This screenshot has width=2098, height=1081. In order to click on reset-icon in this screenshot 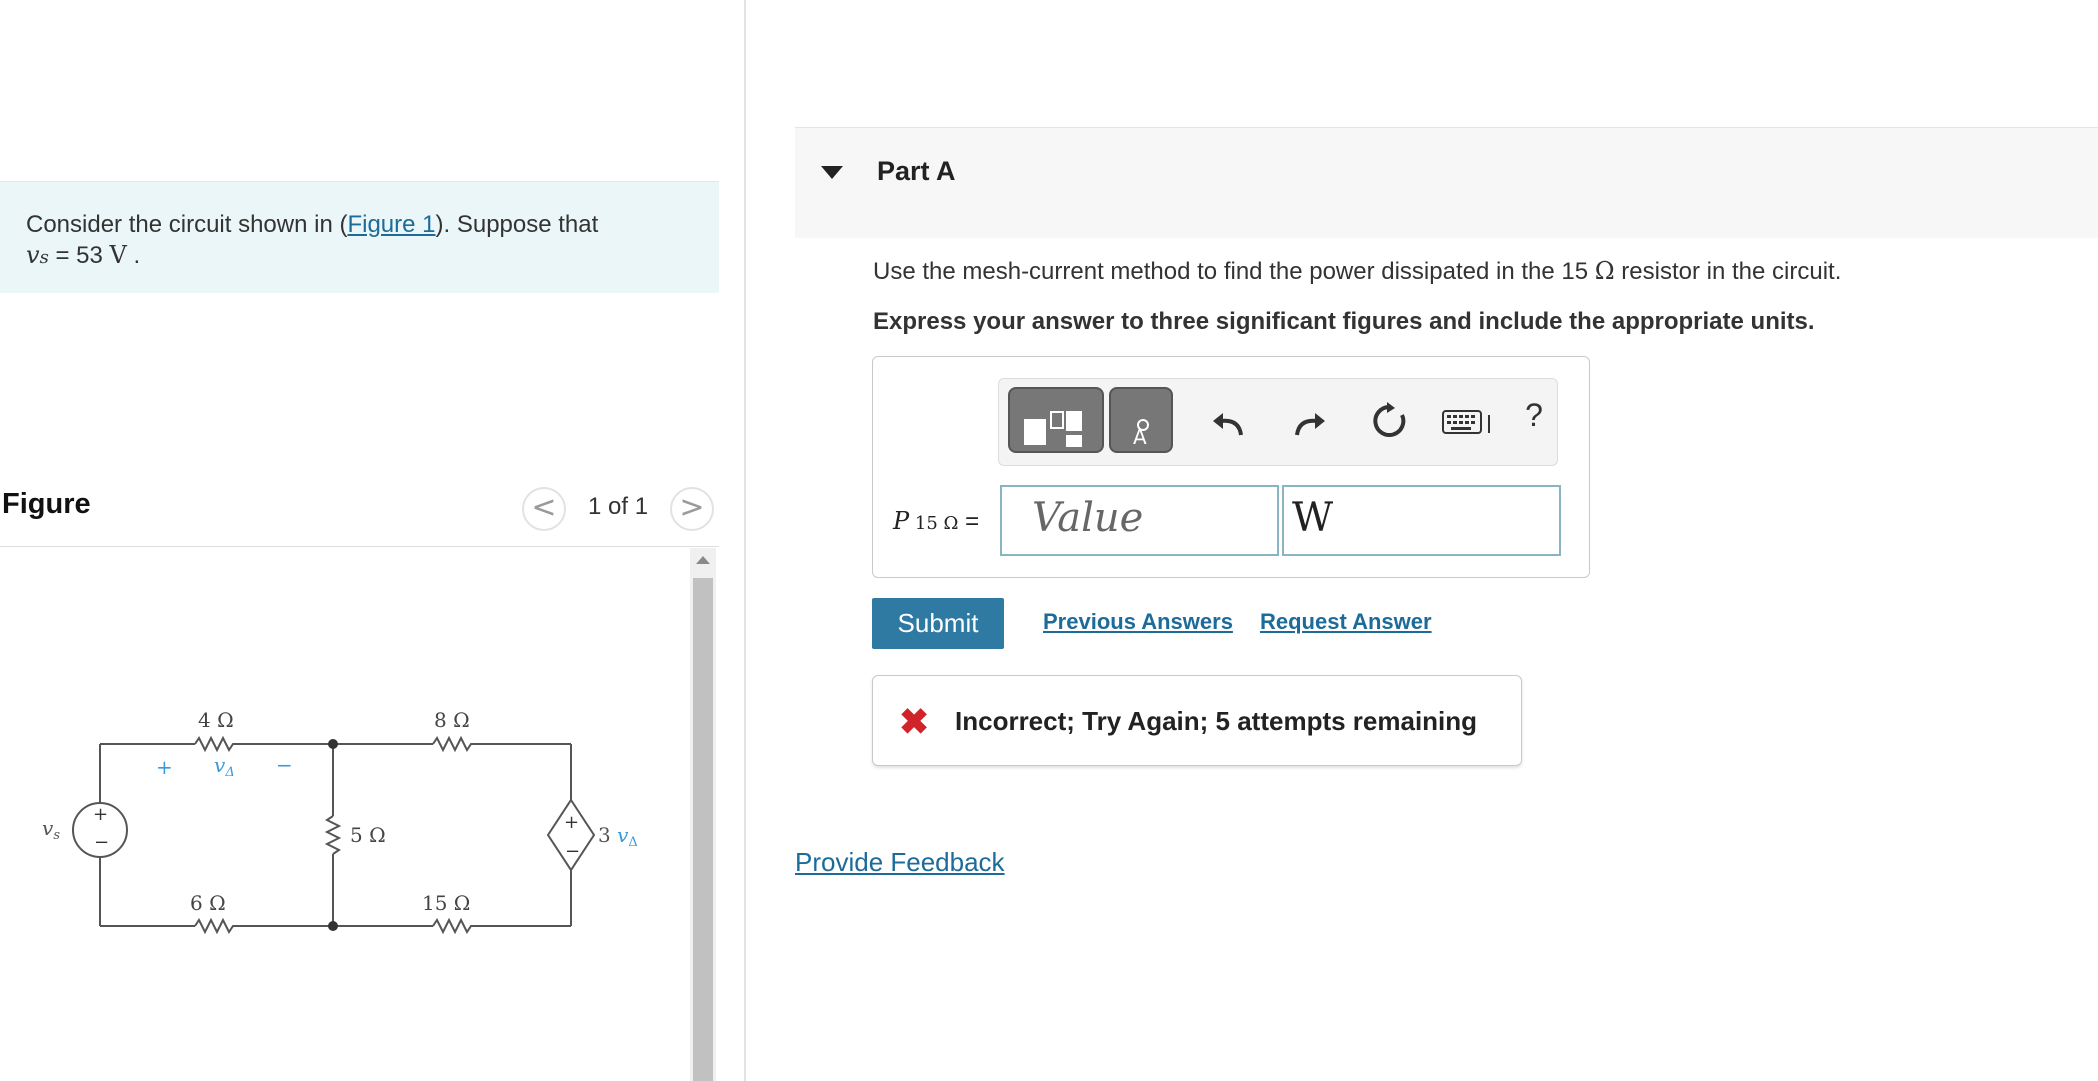, I will do `click(1389, 421)`.